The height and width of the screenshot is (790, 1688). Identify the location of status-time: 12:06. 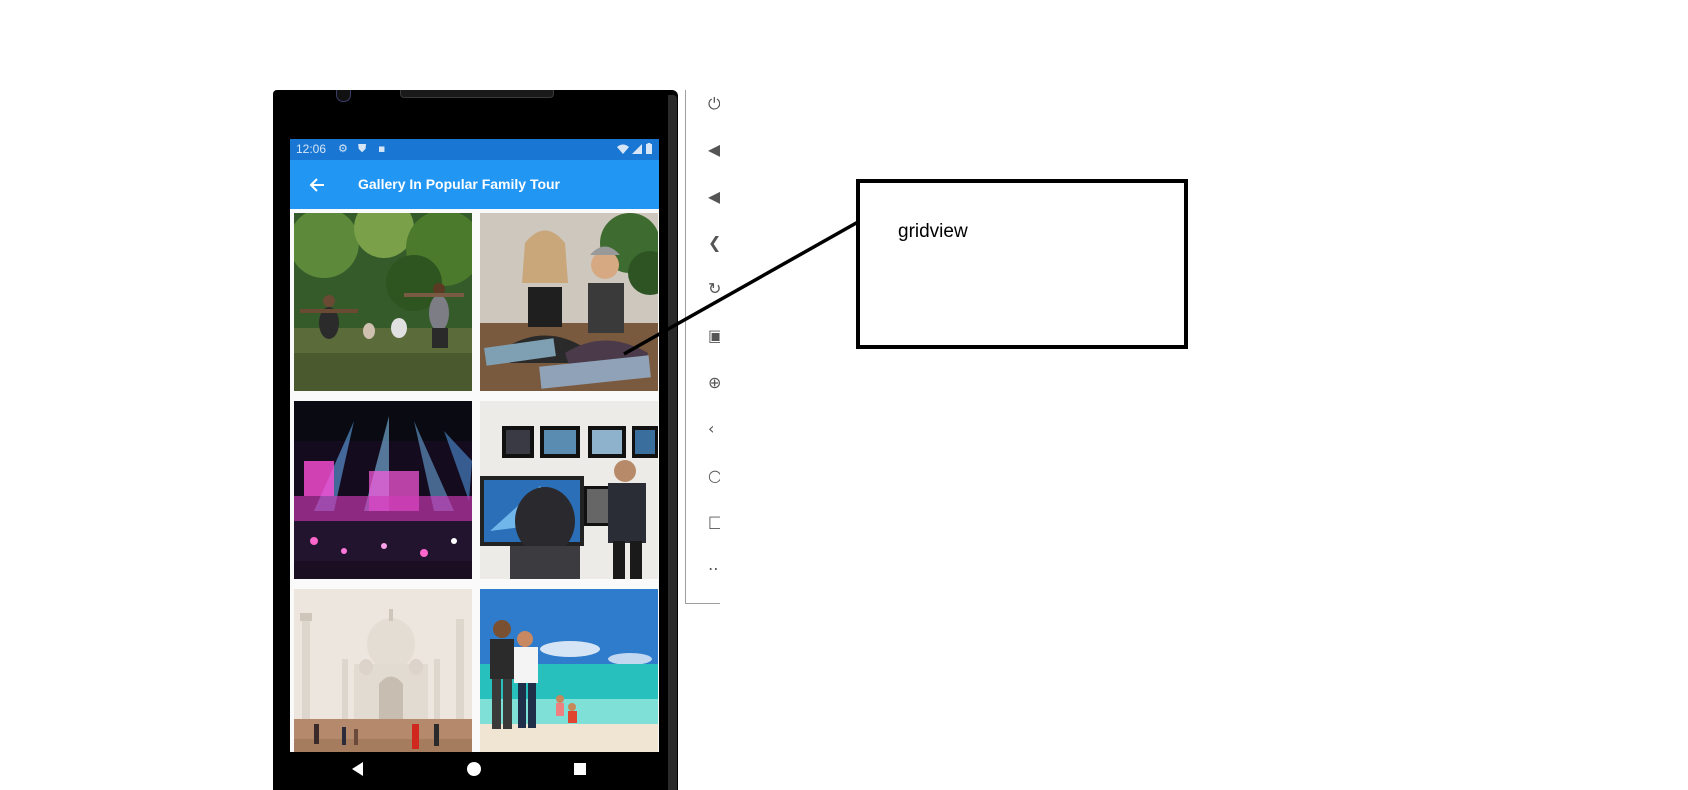
(311, 149).